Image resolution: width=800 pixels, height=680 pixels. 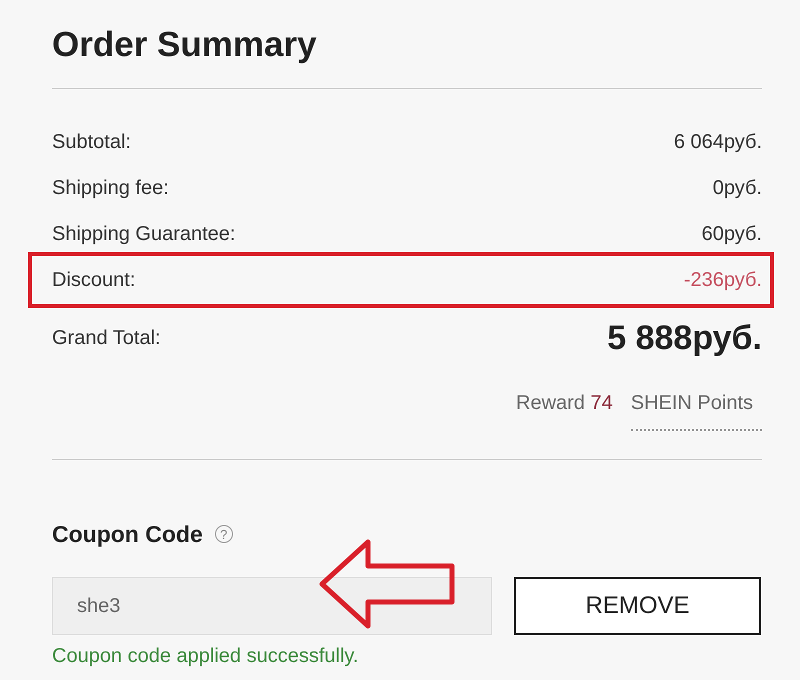 I want to click on success-message: Coupon code applied successfully., so click(x=206, y=656).